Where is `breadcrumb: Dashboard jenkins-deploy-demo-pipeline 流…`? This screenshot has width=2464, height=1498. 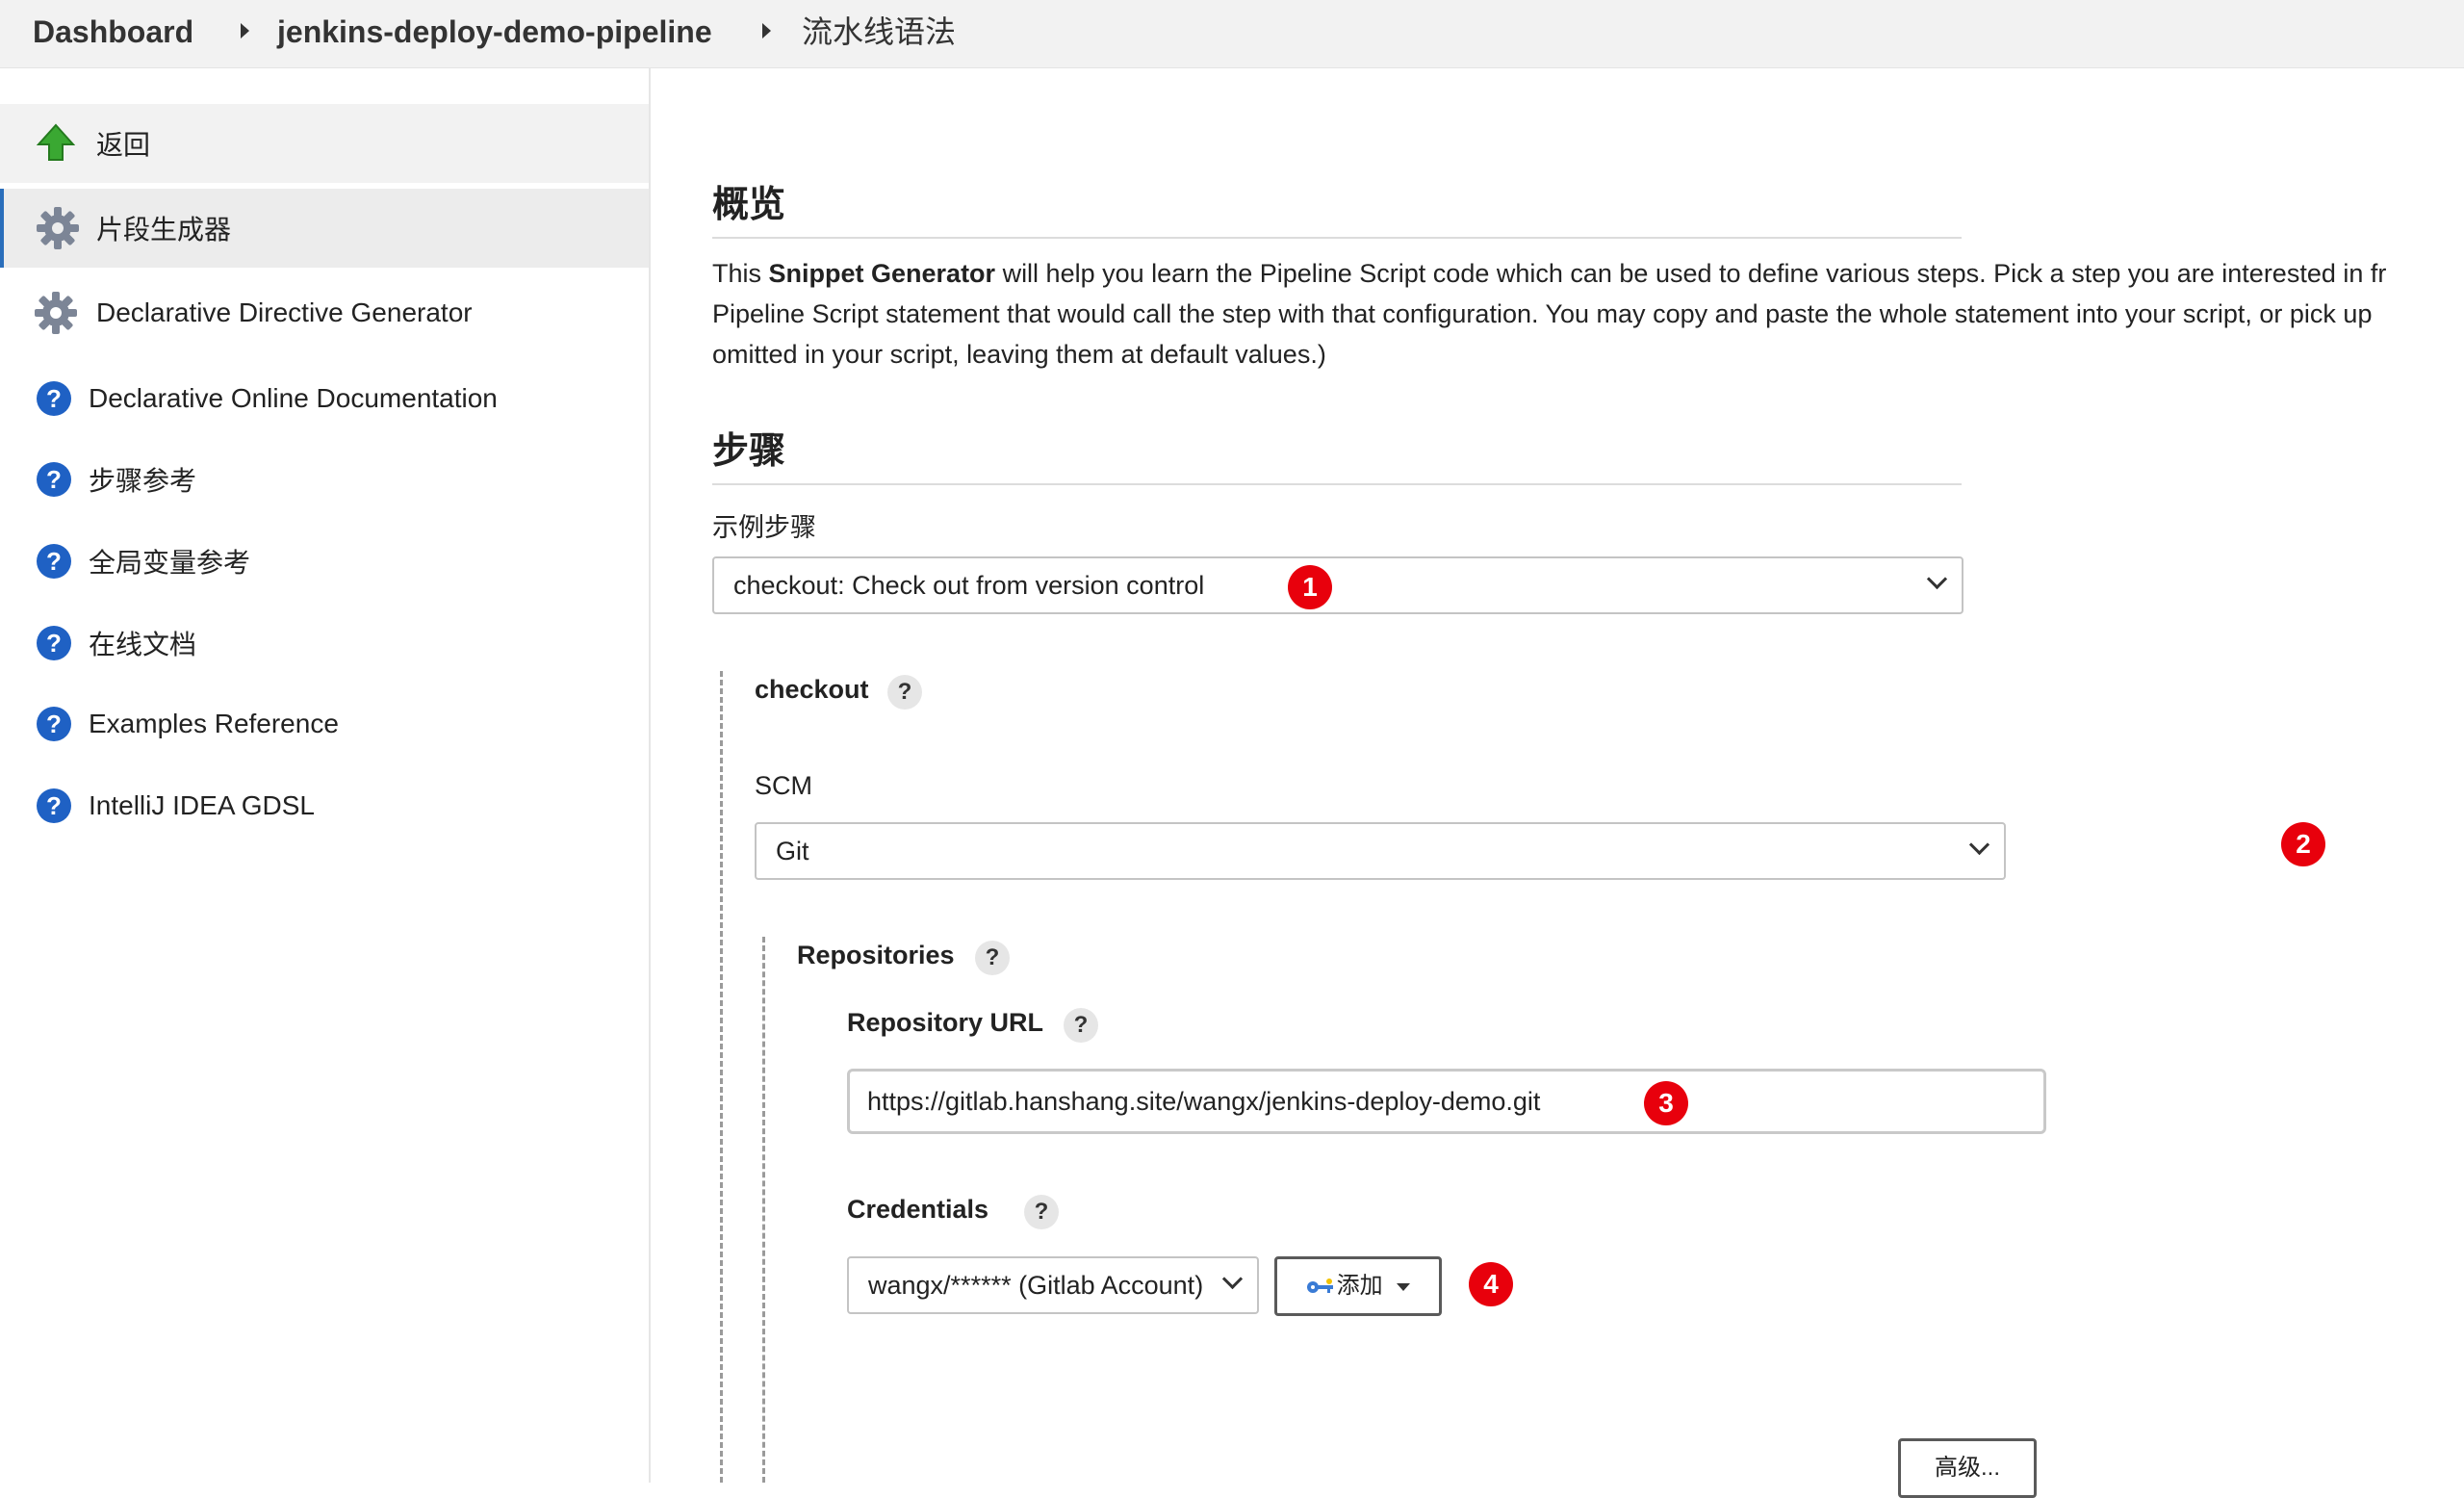
breadcrumb: Dashboard jenkins-deploy-demo-pipeline 流… is located at coordinates (1232, 34).